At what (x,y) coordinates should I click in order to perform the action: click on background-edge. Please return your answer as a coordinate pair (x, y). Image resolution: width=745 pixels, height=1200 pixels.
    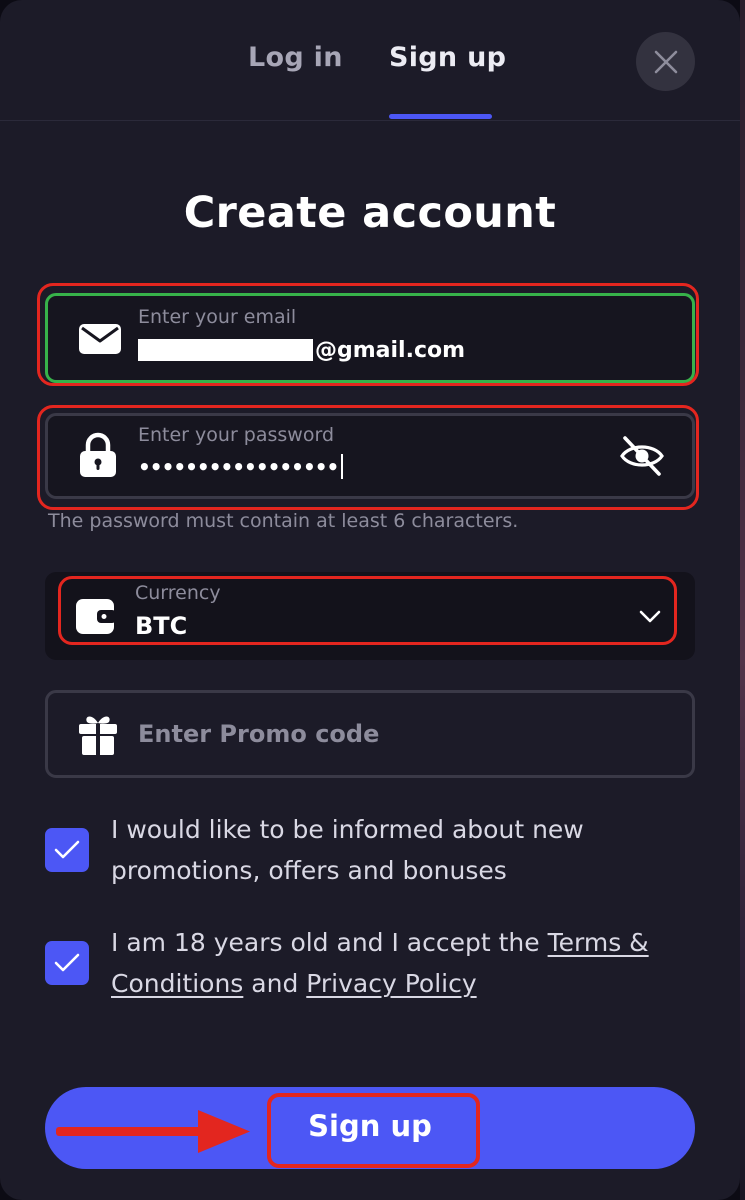
    Looking at the image, I should click on (742, 600).